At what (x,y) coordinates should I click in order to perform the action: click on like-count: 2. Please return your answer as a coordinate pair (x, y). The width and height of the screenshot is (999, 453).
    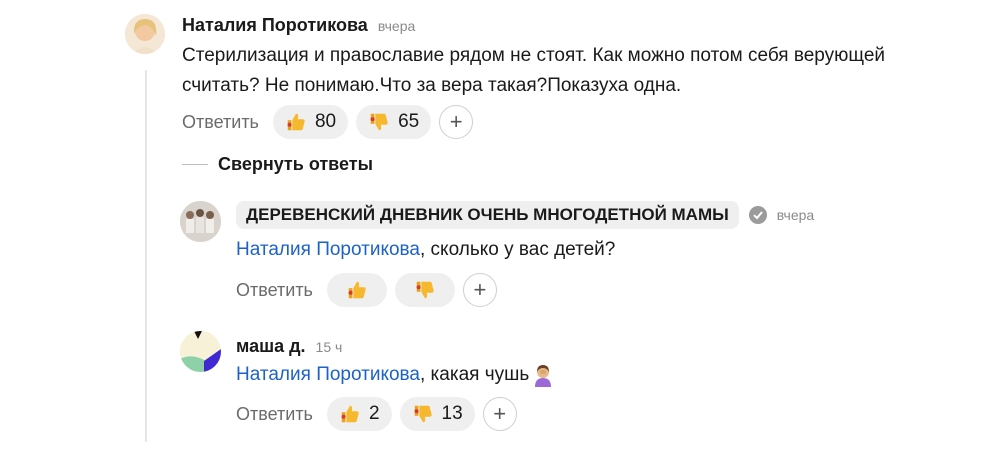
    Looking at the image, I should click on (374, 413).